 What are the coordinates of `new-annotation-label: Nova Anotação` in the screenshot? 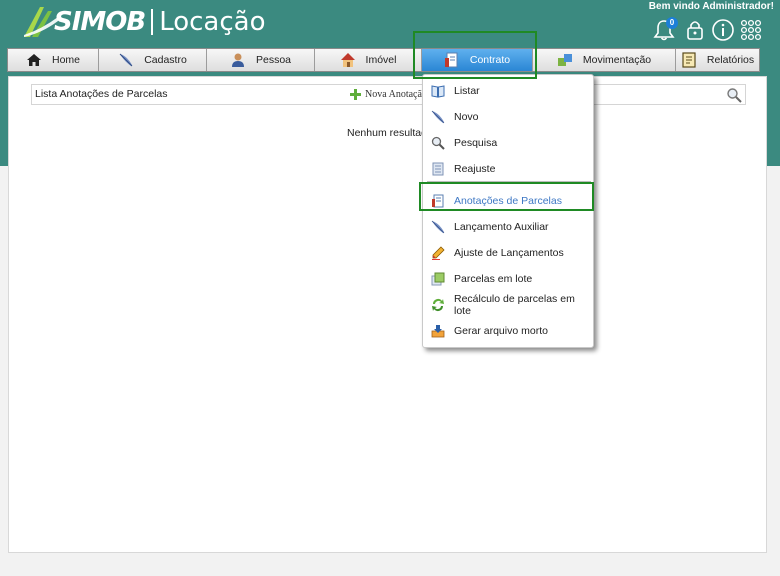 It's located at (396, 94).